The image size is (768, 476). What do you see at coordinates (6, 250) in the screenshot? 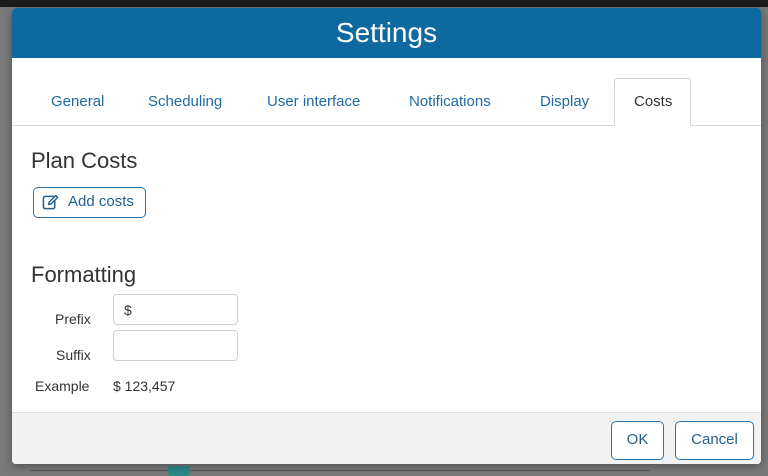
I see `background-fragment` at bounding box center [6, 250].